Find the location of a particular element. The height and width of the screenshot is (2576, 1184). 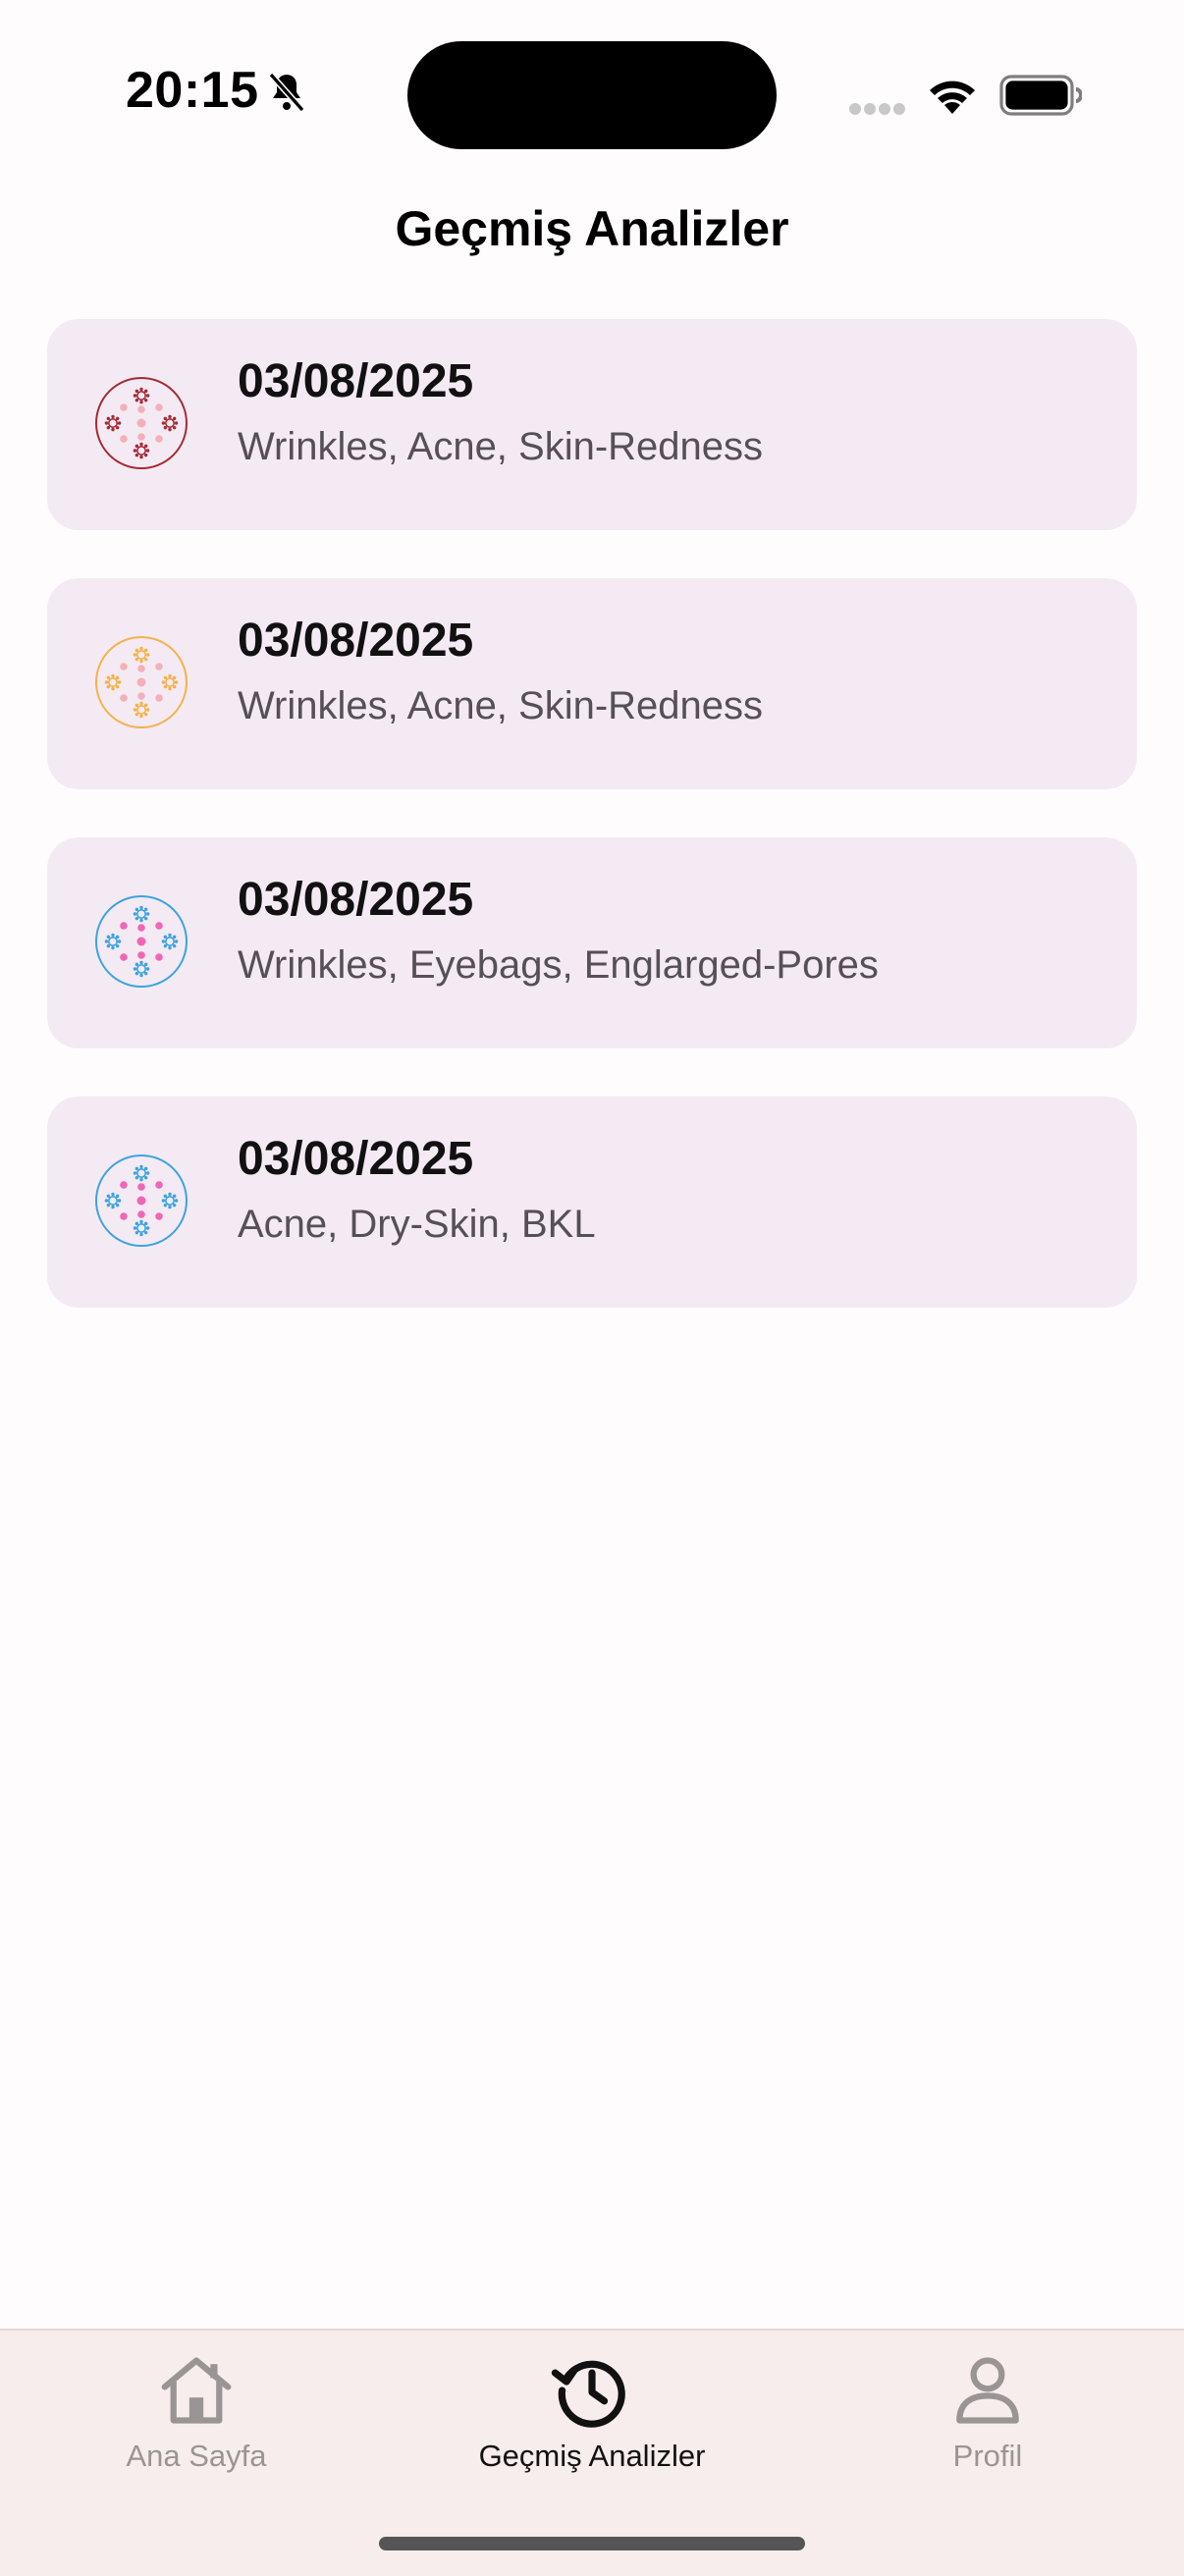

history-icon is located at coordinates (588, 2394).